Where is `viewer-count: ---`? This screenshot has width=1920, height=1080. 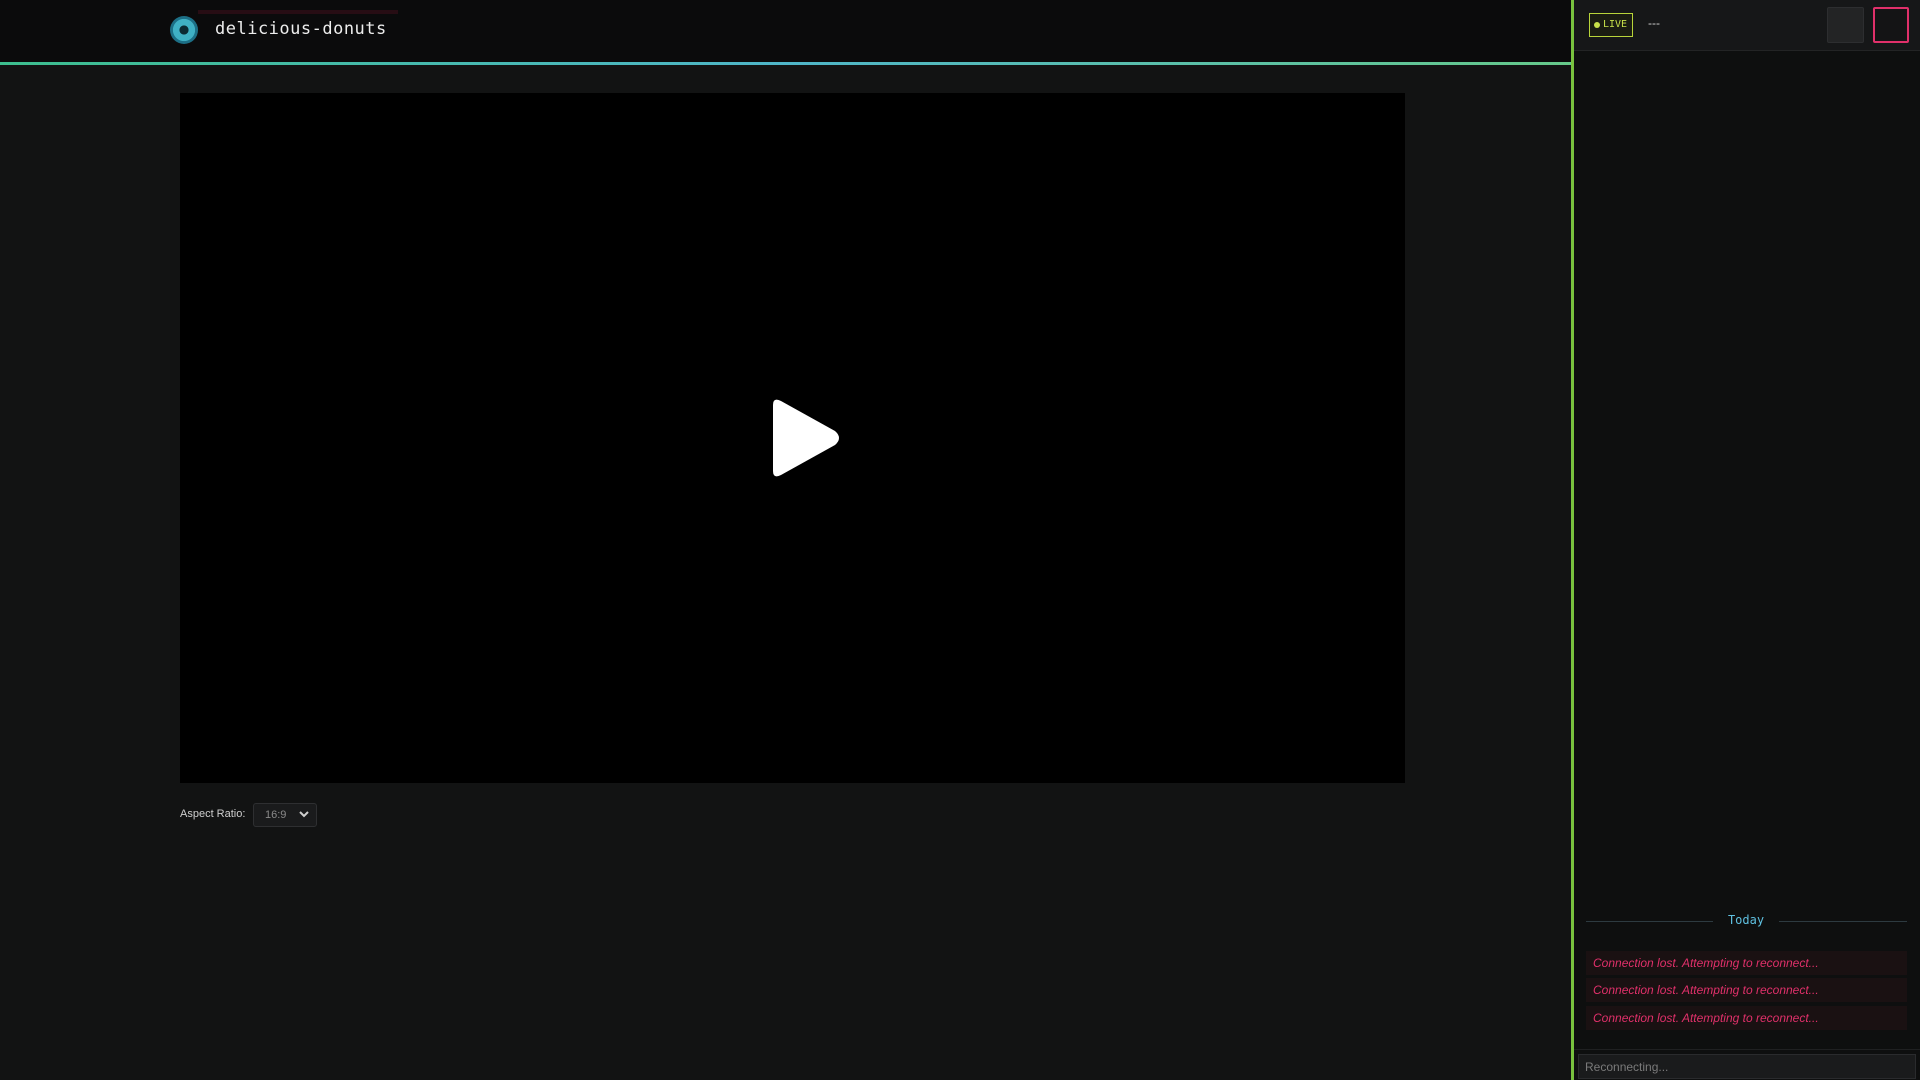
viewer-count: --- is located at coordinates (1654, 23).